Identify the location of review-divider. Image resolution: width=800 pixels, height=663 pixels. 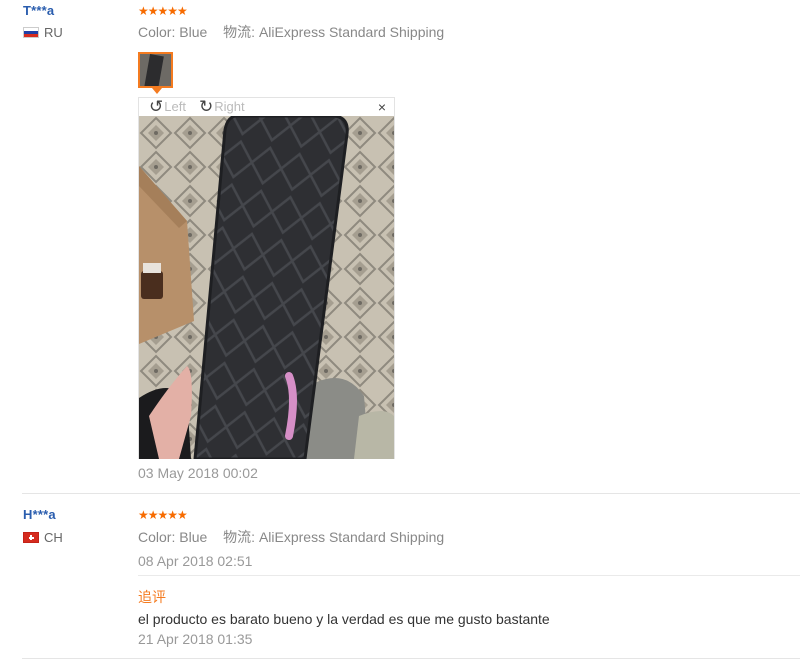
(411, 658).